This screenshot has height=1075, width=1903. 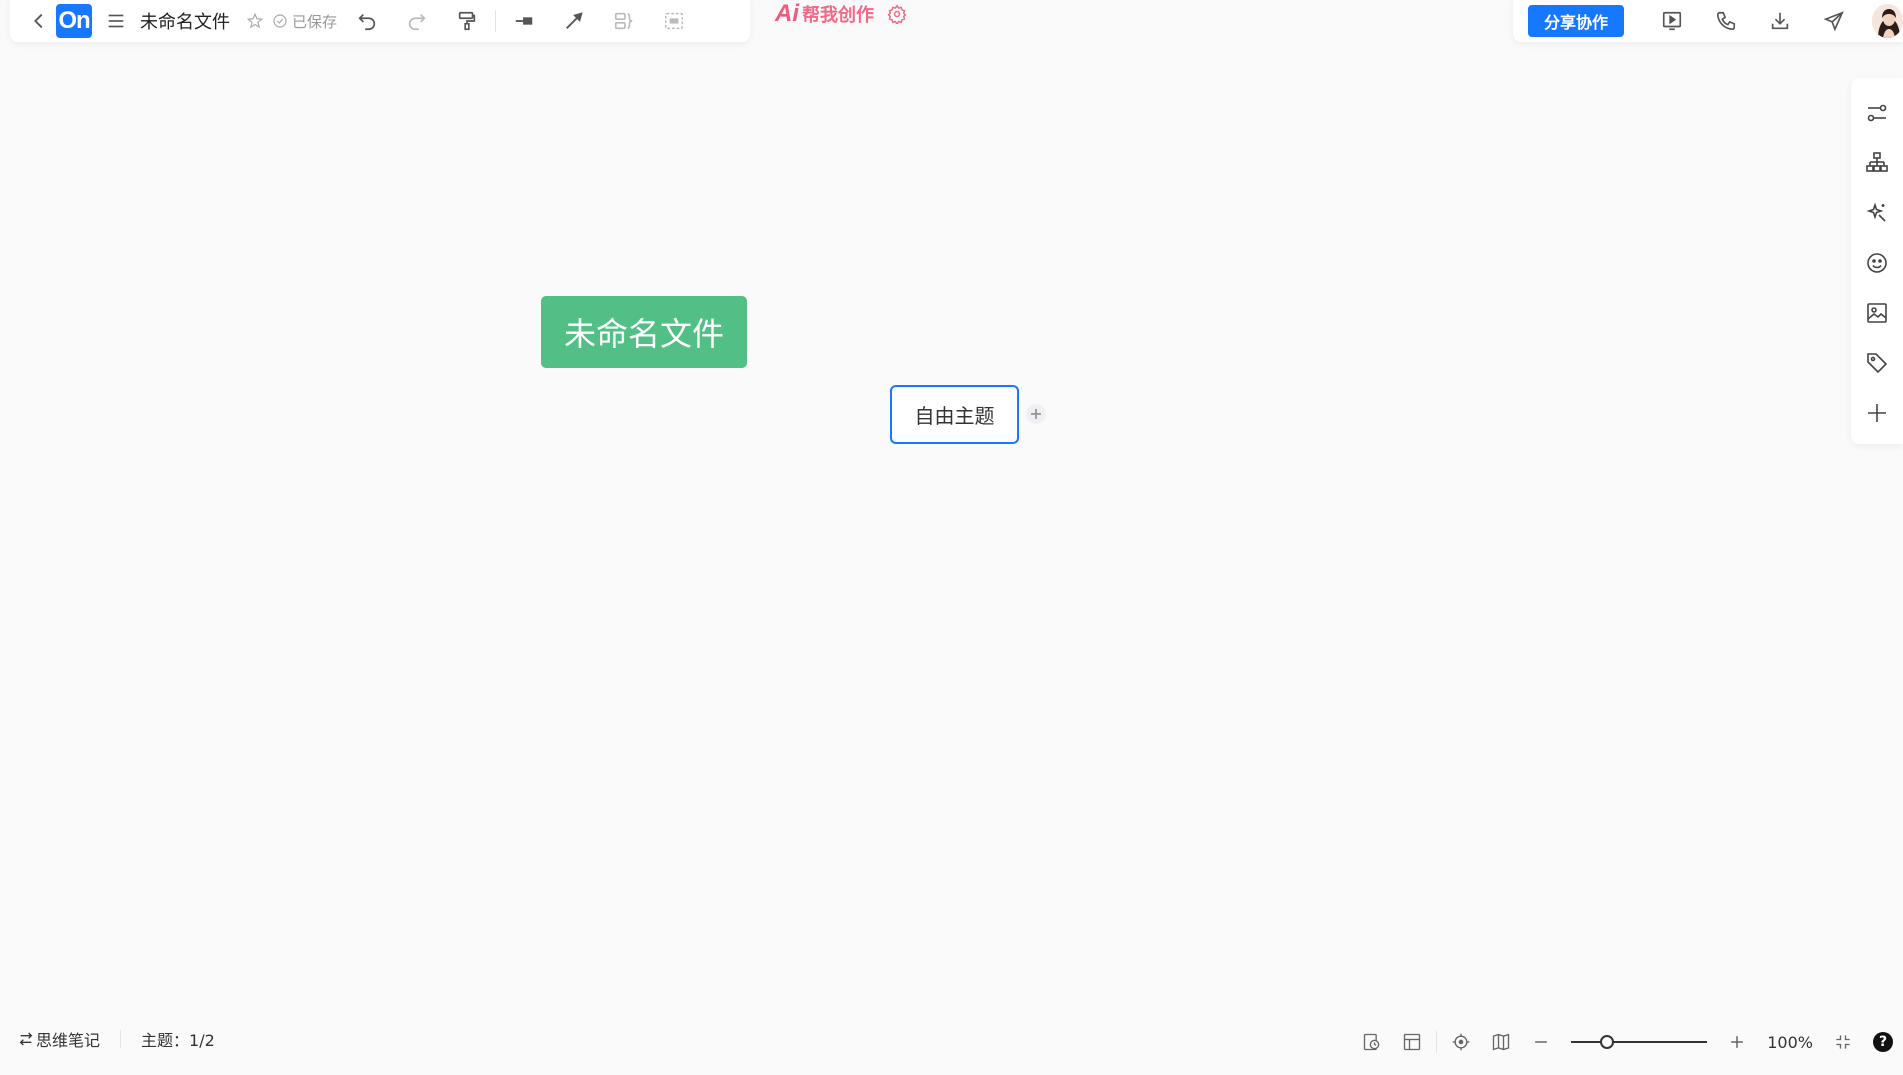 I want to click on zoom-track, so click(x=1639, y=1042).